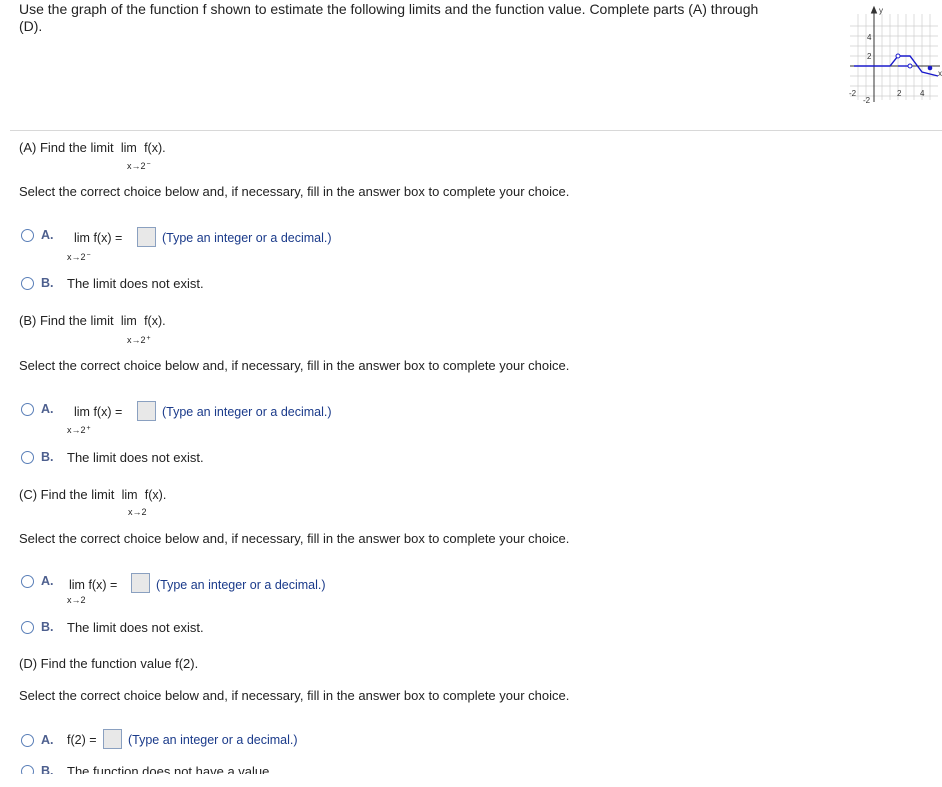  What do you see at coordinates (898, 56) in the screenshot?
I see `open-point-upper` at bounding box center [898, 56].